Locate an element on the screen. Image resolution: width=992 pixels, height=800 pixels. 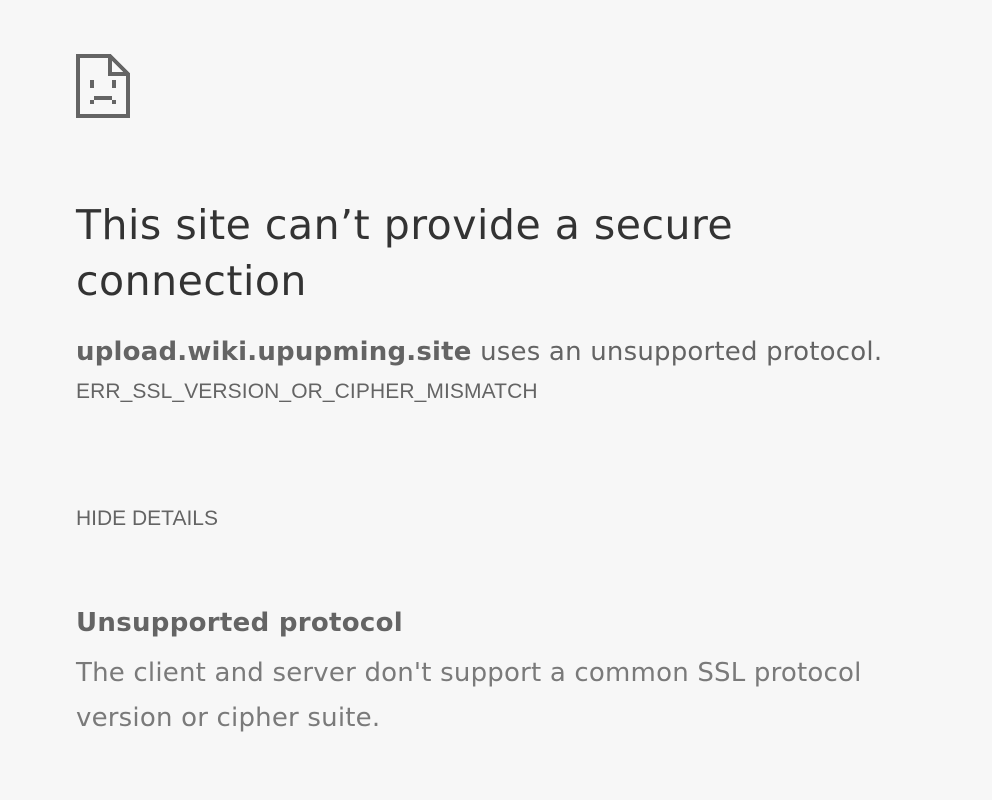
host-name: upload.wiki.upupming.site is located at coordinates (274, 352).